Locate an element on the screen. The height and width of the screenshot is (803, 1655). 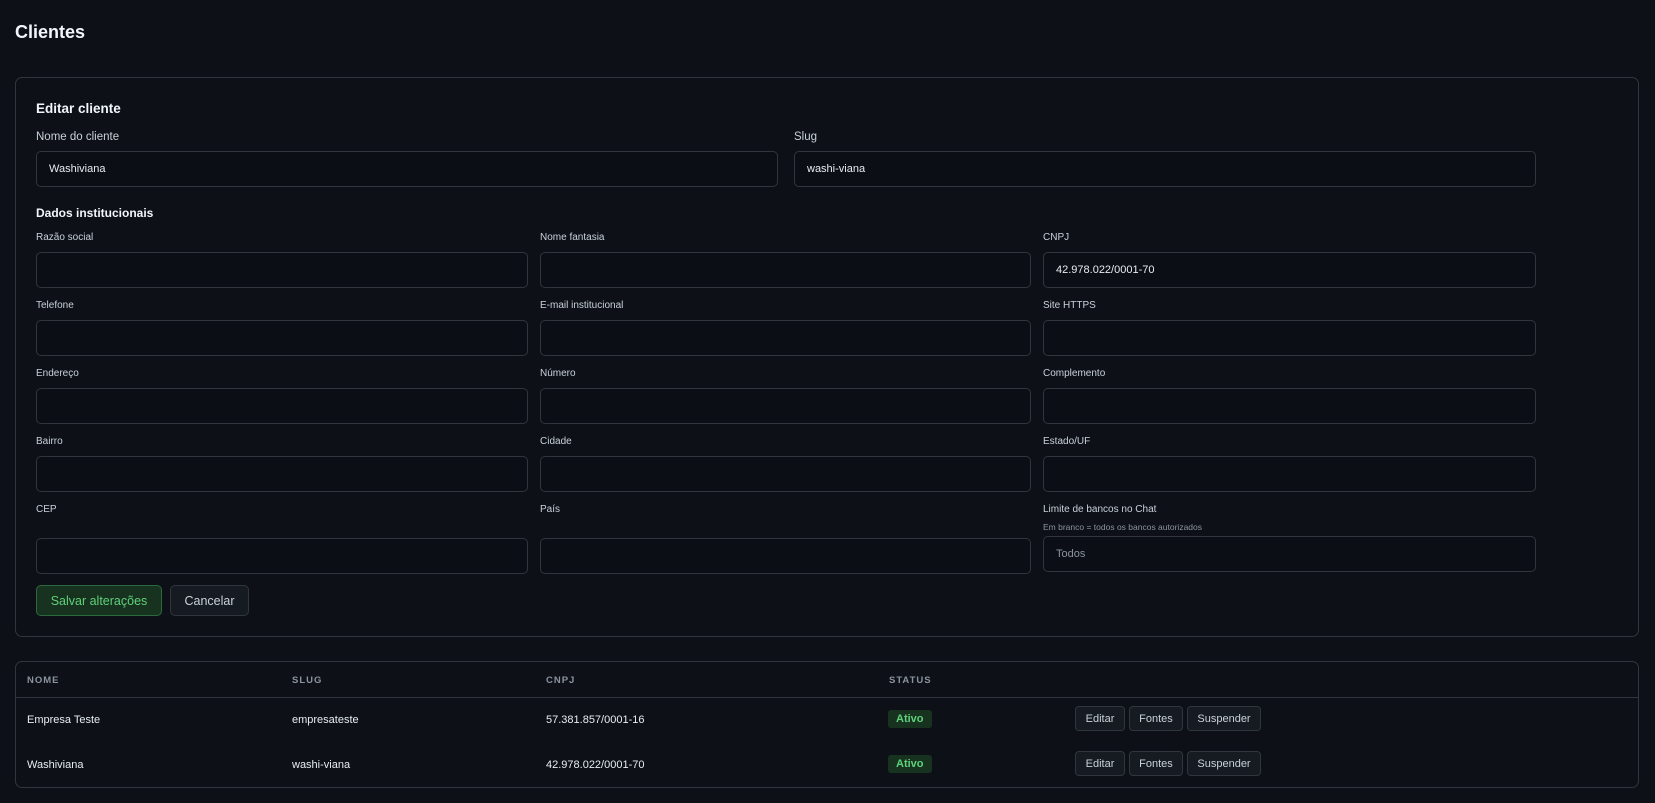
cell-cnpj: 57.381.857/0001-16 is located at coordinates (595, 720).